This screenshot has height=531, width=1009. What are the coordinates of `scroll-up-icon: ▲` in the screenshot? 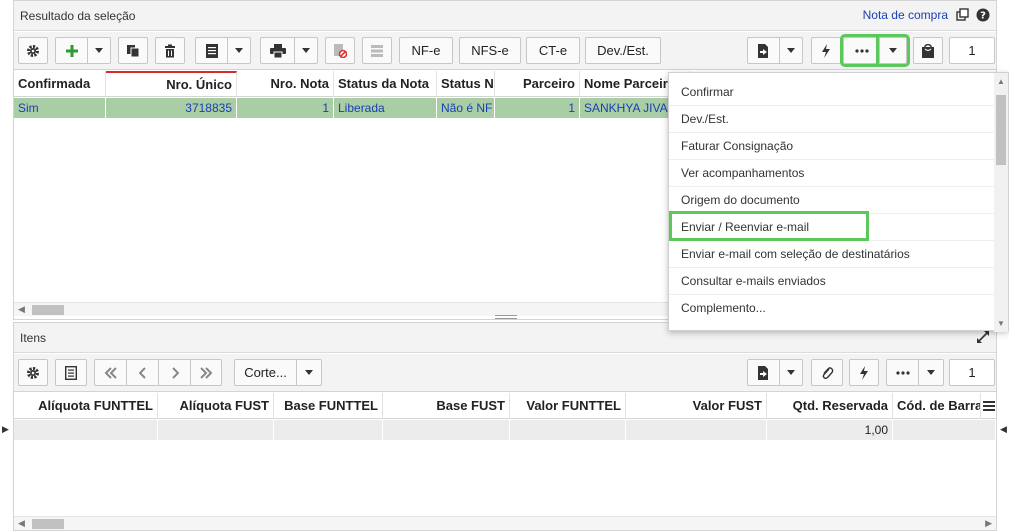 It's located at (1001, 81).